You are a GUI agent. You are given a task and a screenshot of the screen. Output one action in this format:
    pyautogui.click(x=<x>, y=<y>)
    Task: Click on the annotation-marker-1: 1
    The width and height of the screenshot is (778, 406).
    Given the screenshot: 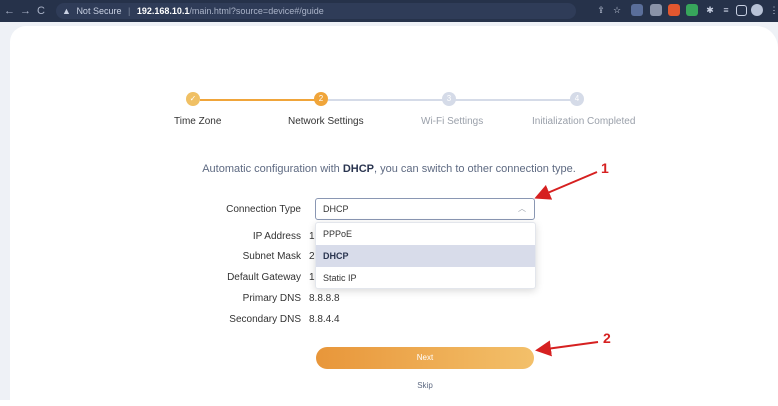 What is the action you would take?
    pyautogui.click(x=605, y=168)
    